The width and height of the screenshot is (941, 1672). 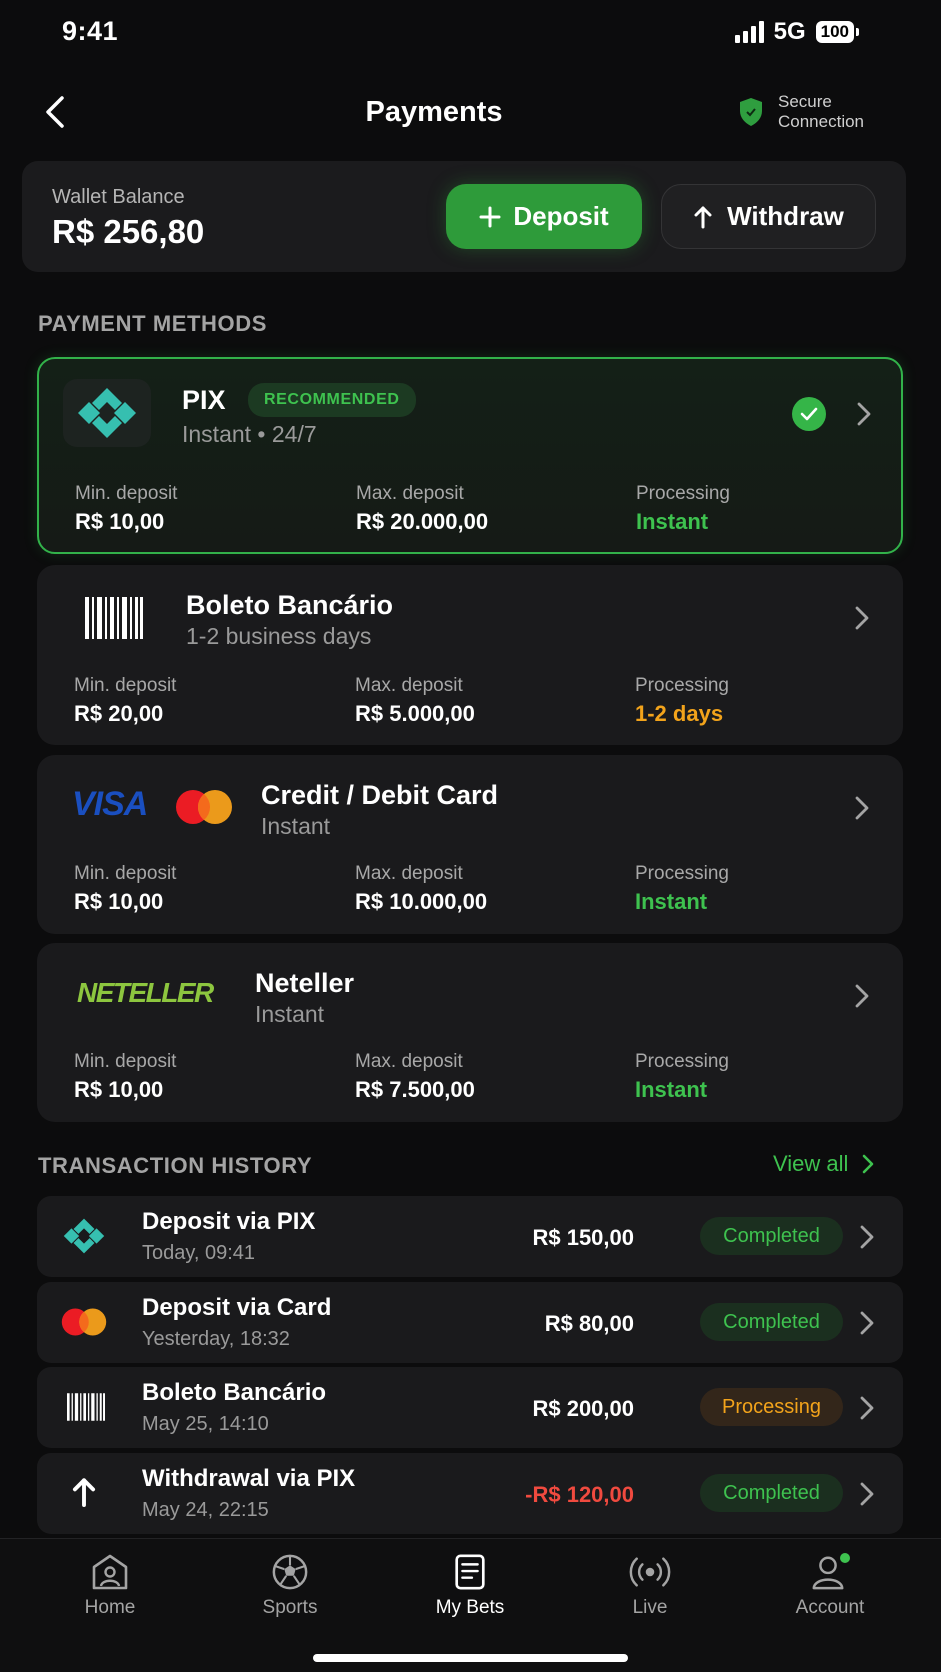 I want to click on home-icon, so click(x=110, y=1572).